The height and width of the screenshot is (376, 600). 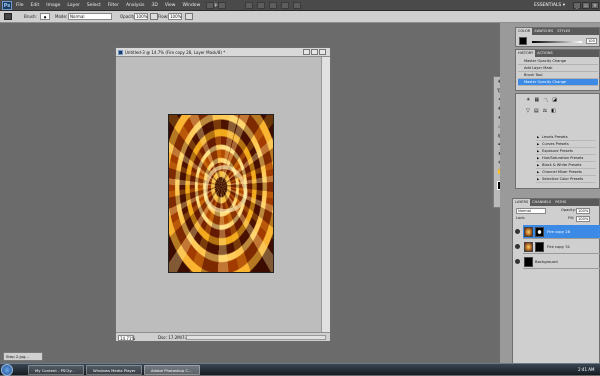 What do you see at coordinates (524, 31) in the screenshot?
I see `tab-color: COLOR` at bounding box center [524, 31].